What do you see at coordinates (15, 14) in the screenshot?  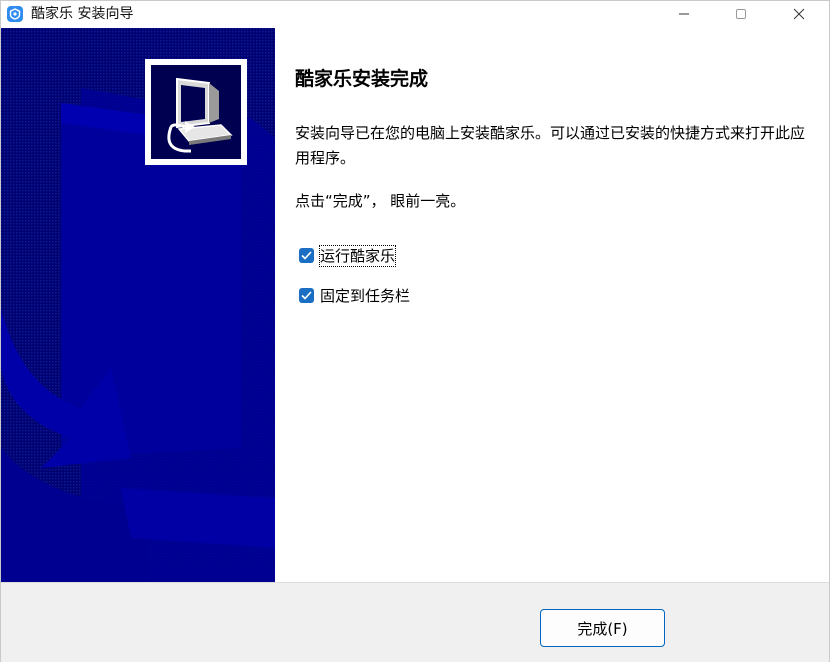 I see `app-shield-icon` at bounding box center [15, 14].